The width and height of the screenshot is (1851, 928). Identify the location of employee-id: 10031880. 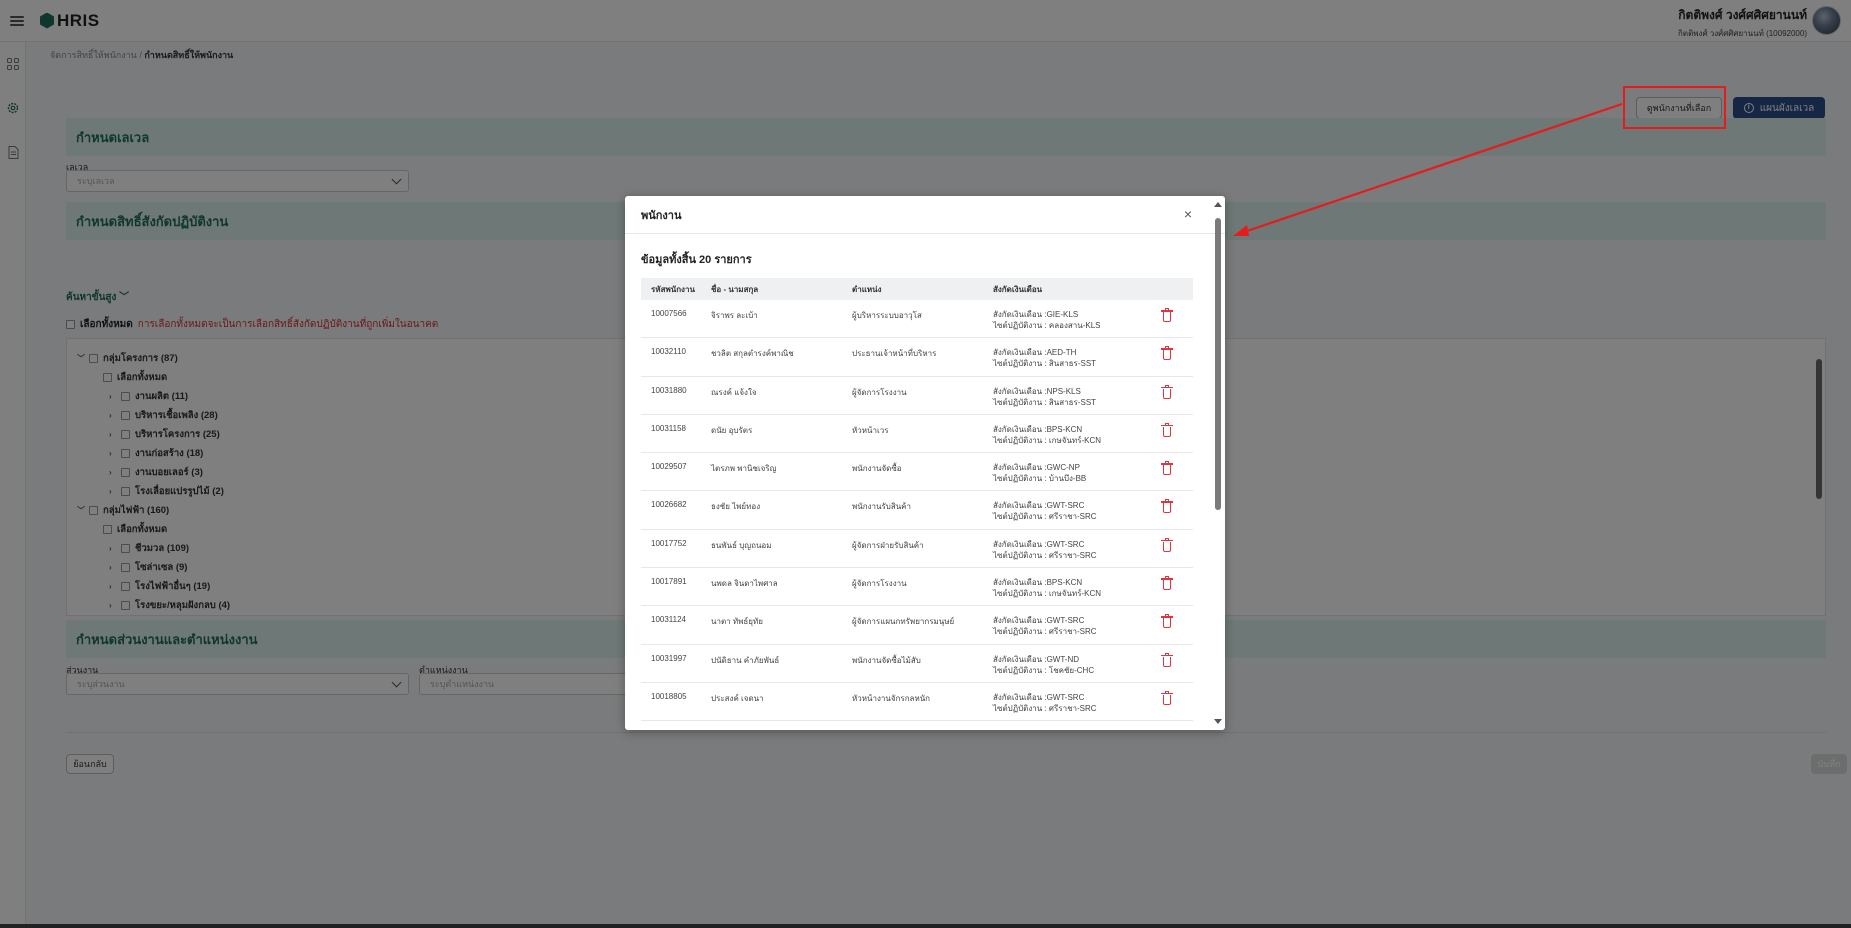
(669, 390).